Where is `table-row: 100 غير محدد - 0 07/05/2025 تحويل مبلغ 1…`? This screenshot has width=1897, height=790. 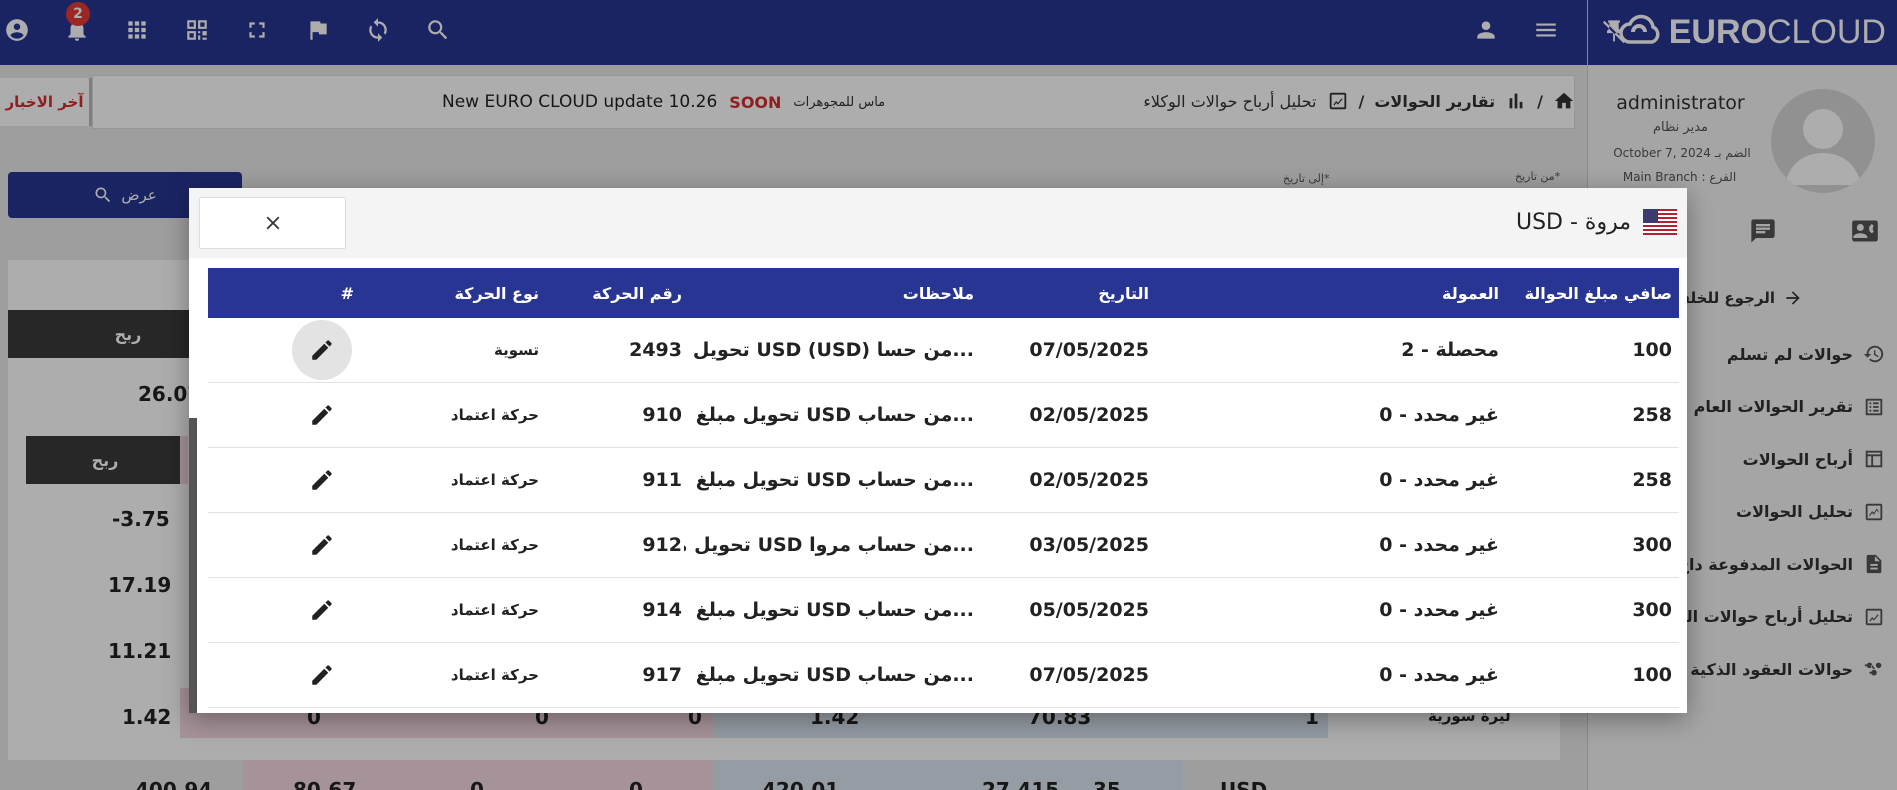 table-row: 100 غير محدد - 0 07/05/2025 تحويل مبلغ 1… is located at coordinates (943, 675).